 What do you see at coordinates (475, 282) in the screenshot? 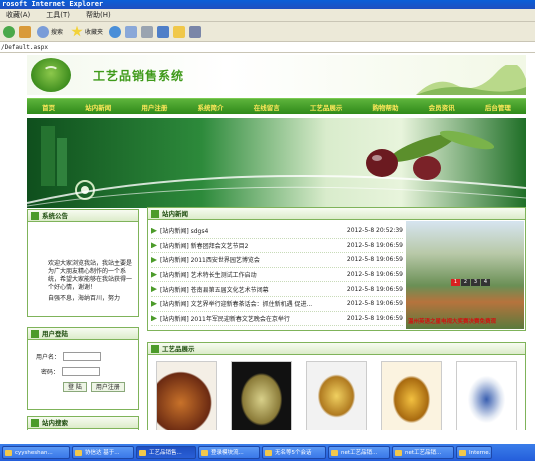
I see `slider-page-3: 3` at bounding box center [475, 282].